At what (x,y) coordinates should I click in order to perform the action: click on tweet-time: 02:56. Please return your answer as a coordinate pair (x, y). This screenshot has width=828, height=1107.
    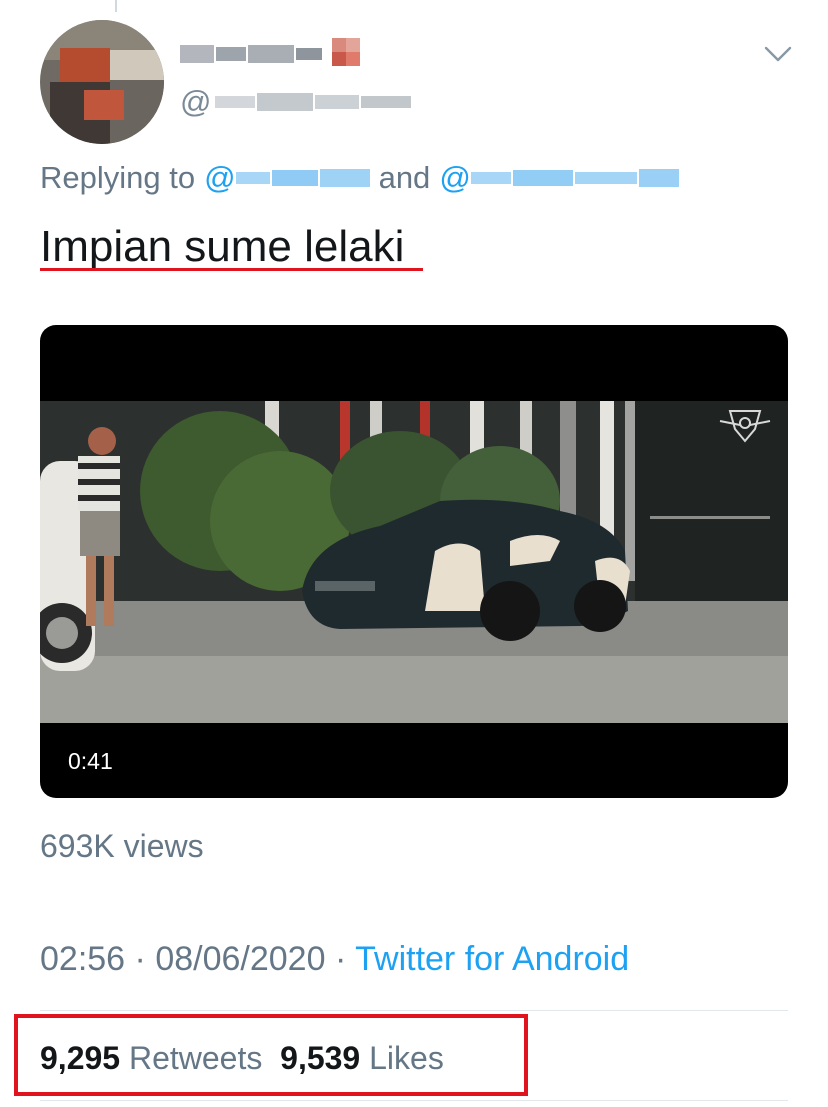
    Looking at the image, I should click on (83, 959).